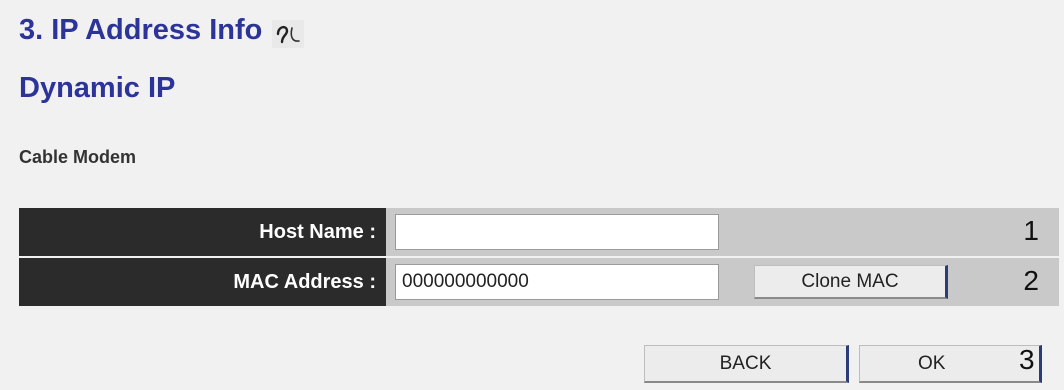 The image size is (1064, 390). Describe the element at coordinates (722, 282) in the screenshot. I see `mac-address-value-cell: Clone MAC 2` at that location.